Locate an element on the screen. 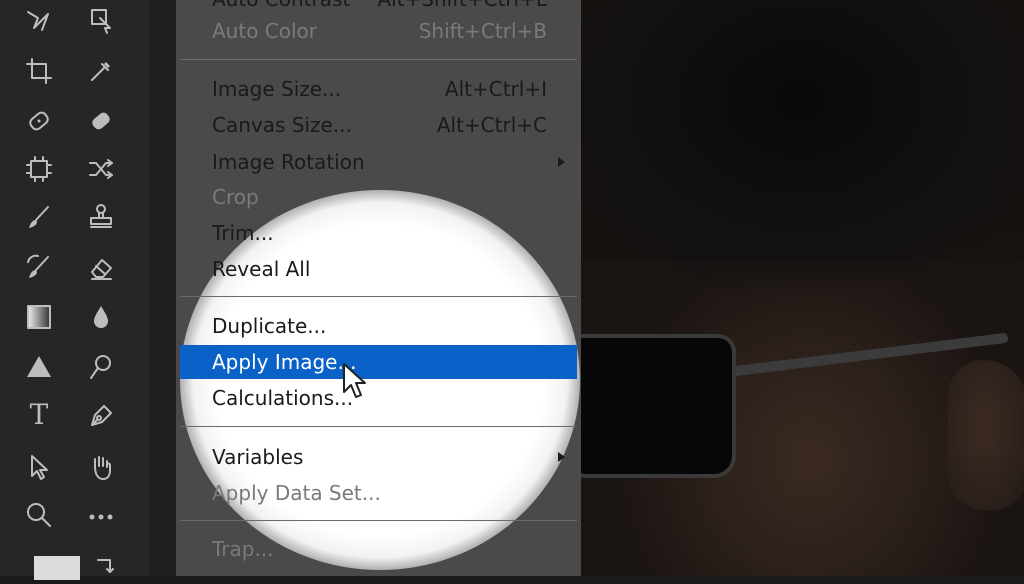  photo-ear is located at coordinates (986, 435).